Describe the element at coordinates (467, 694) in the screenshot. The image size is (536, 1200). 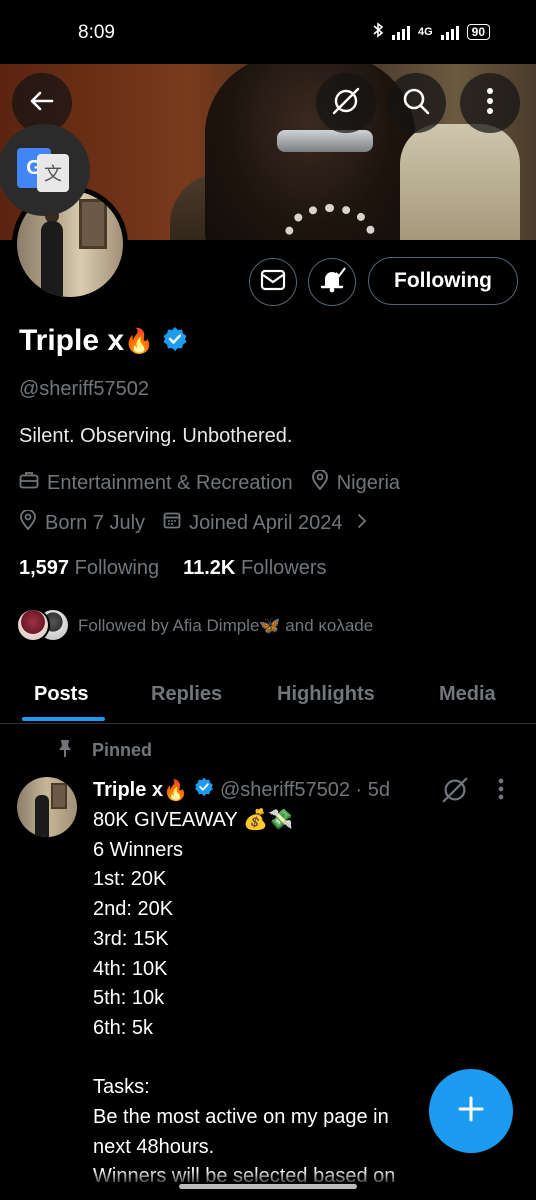
I see `tab-media: Media` at that location.